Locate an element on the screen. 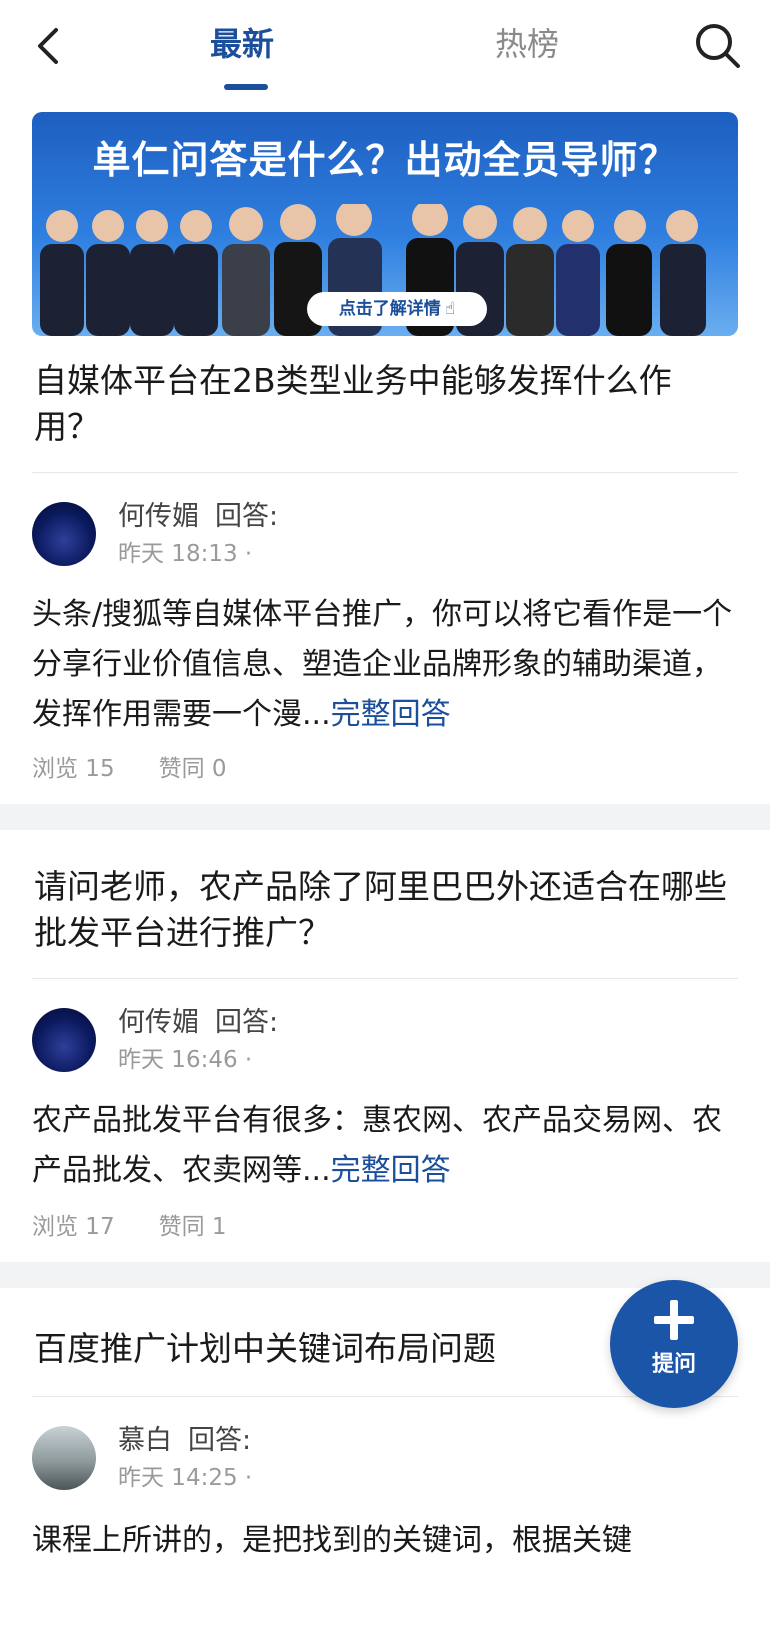 This screenshot has width=770, height=1631. banner-cta-button: 点击了解详情 ☝ is located at coordinates (397, 309).